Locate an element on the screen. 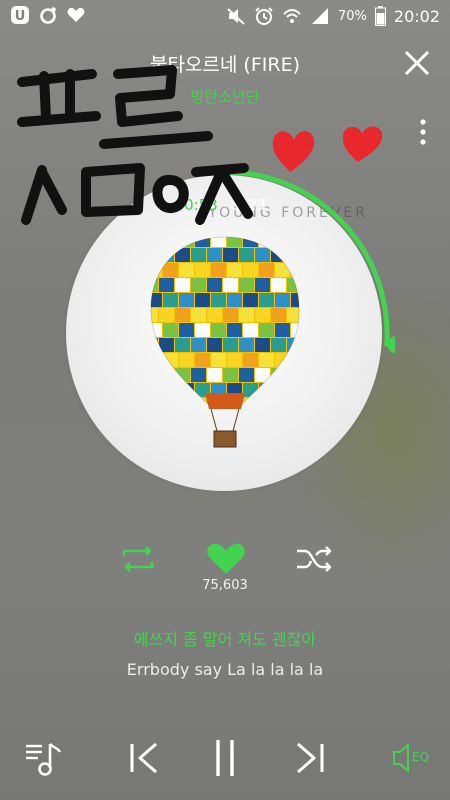  clock: 20:02 is located at coordinates (416, 16).